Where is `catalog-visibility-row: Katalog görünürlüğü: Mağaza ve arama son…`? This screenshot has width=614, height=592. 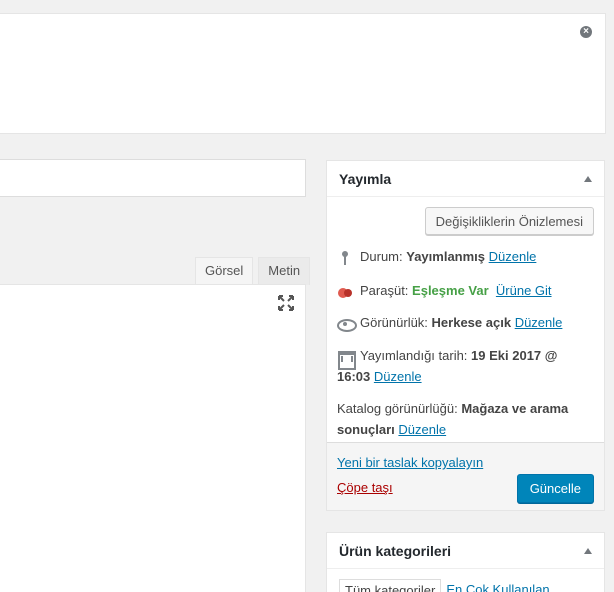
catalog-visibility-row: Katalog görünürlüğü: Mağaza ve arama son… is located at coordinates (453, 419).